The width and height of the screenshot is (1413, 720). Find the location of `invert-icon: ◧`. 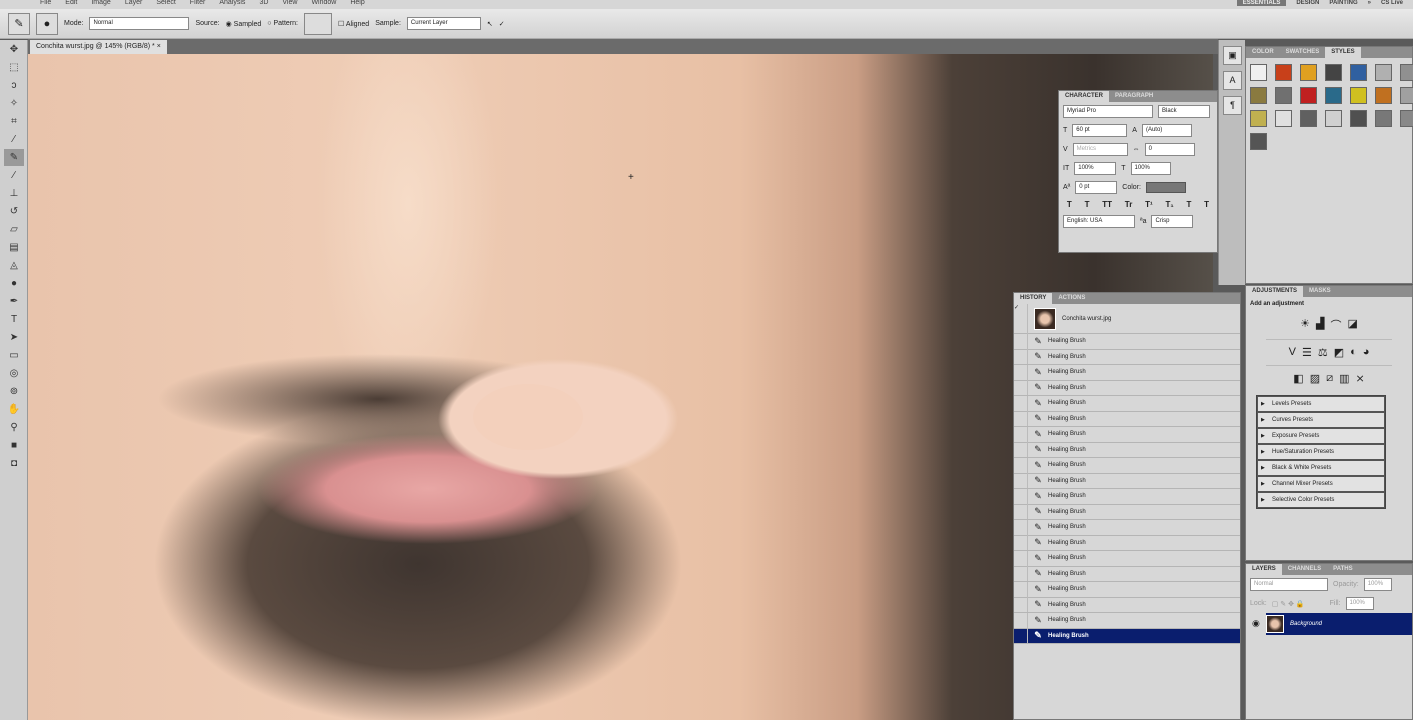

invert-icon: ◧ is located at coordinates (1298, 378).